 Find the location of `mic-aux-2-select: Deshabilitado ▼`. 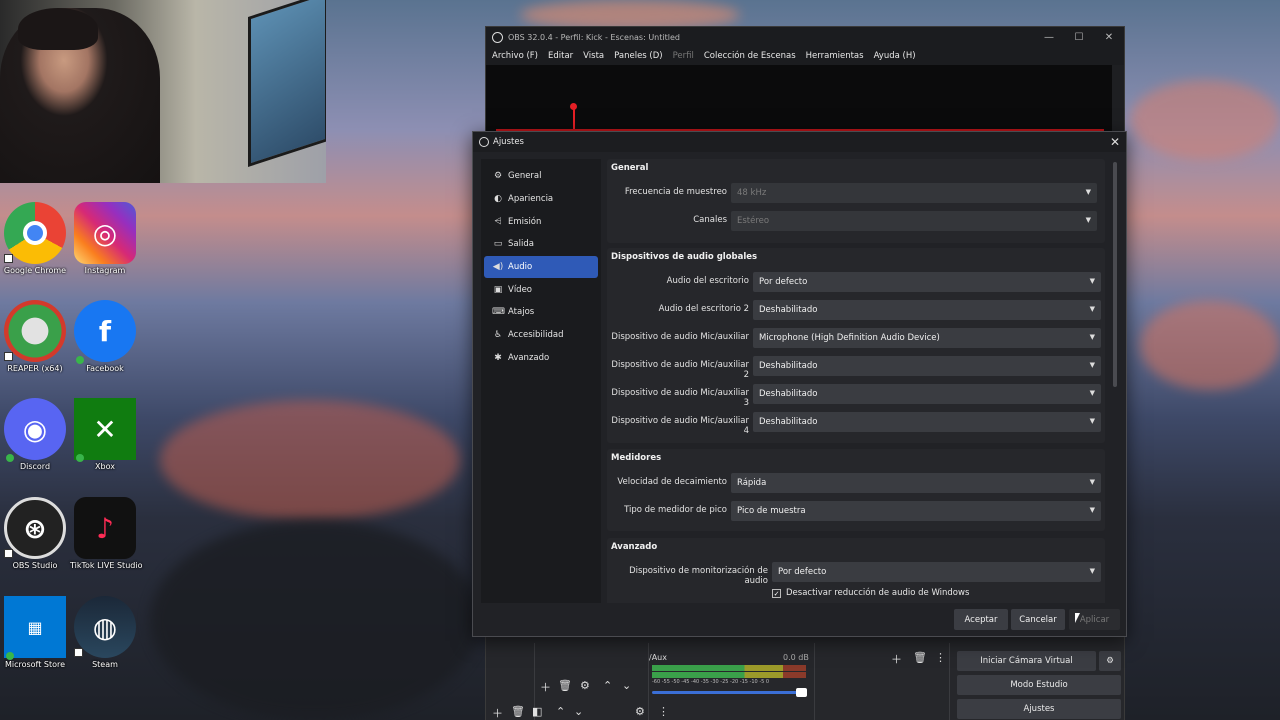

mic-aux-2-select: Deshabilitado ▼ is located at coordinates (927, 366).